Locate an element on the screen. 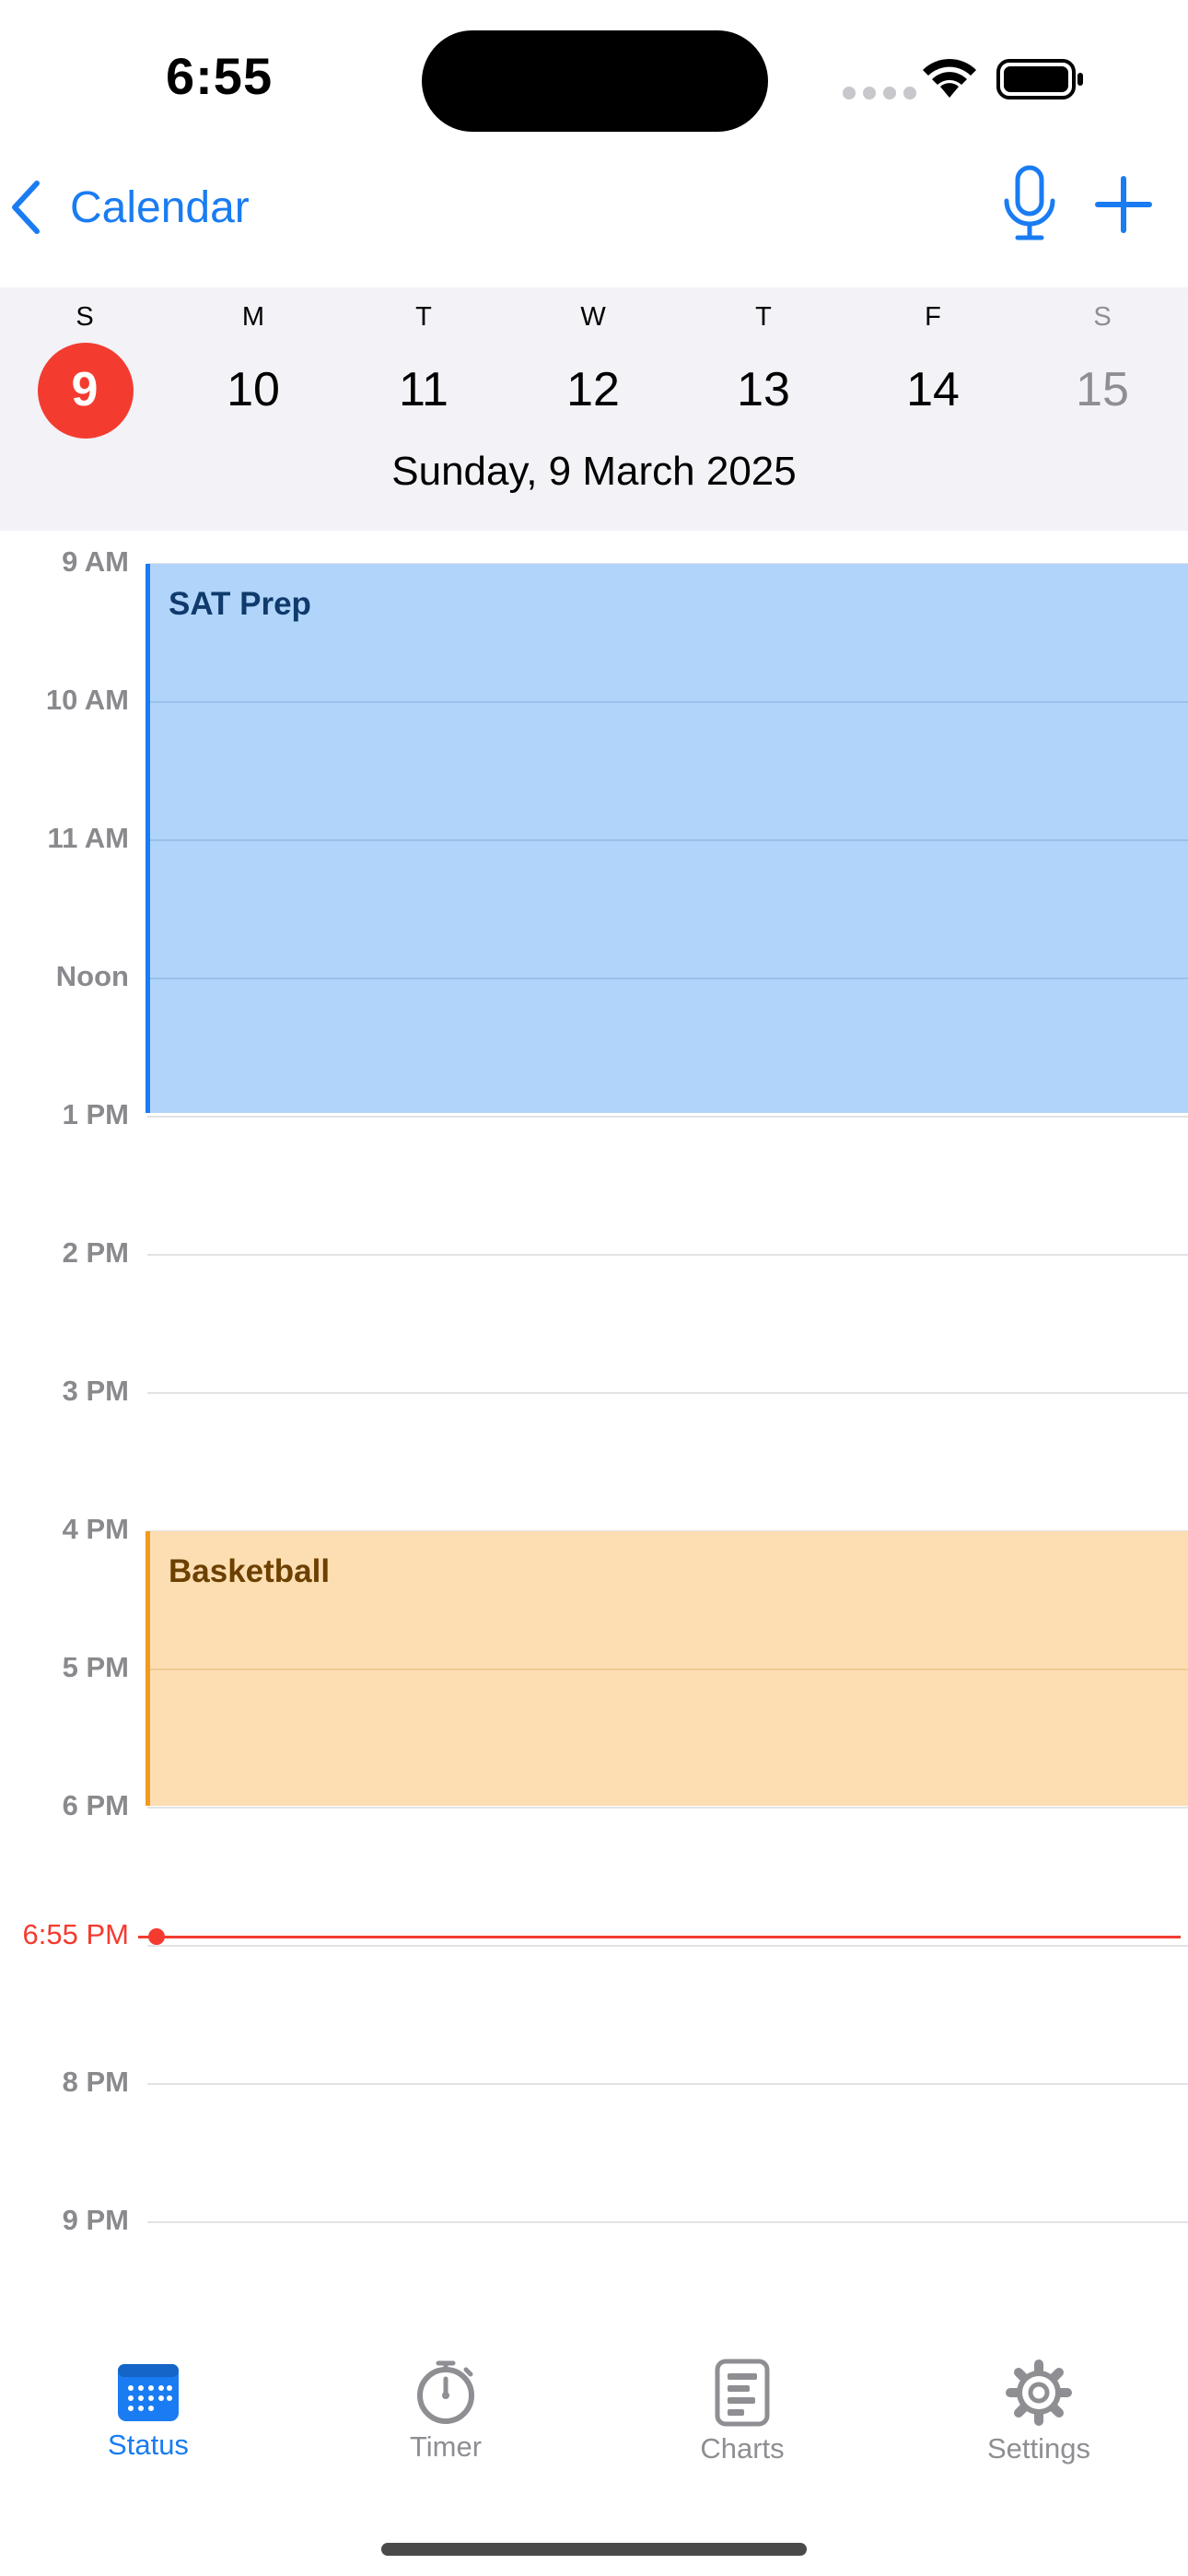  wifi-icon is located at coordinates (949, 78).